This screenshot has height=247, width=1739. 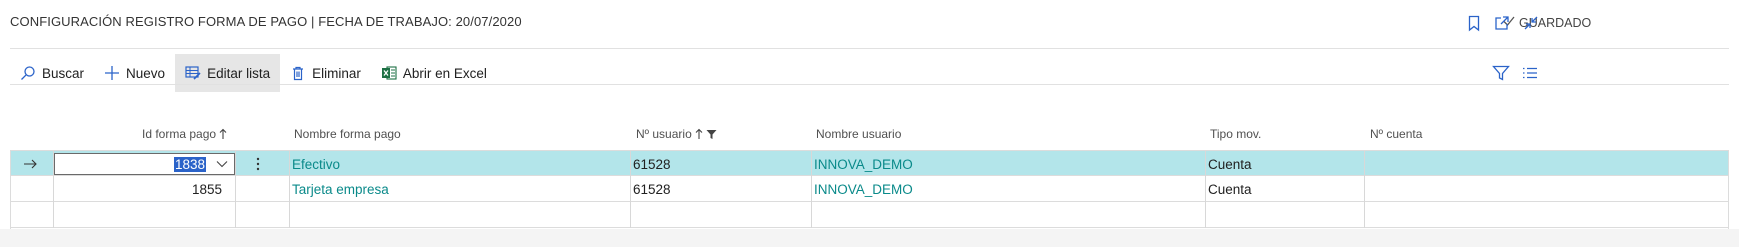 I want to click on new-label: Nuevo, so click(x=146, y=73).